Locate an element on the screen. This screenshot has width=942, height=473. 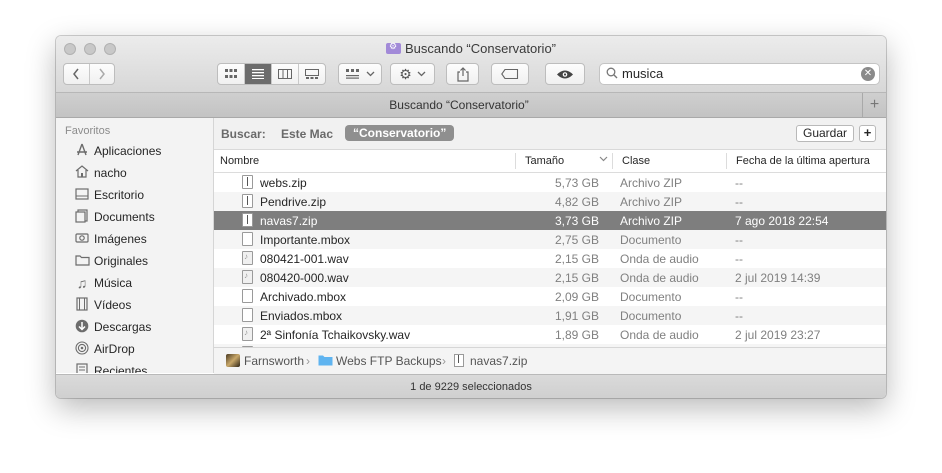
sidebar-item-label: Escritorio is located at coordinates (119, 195).